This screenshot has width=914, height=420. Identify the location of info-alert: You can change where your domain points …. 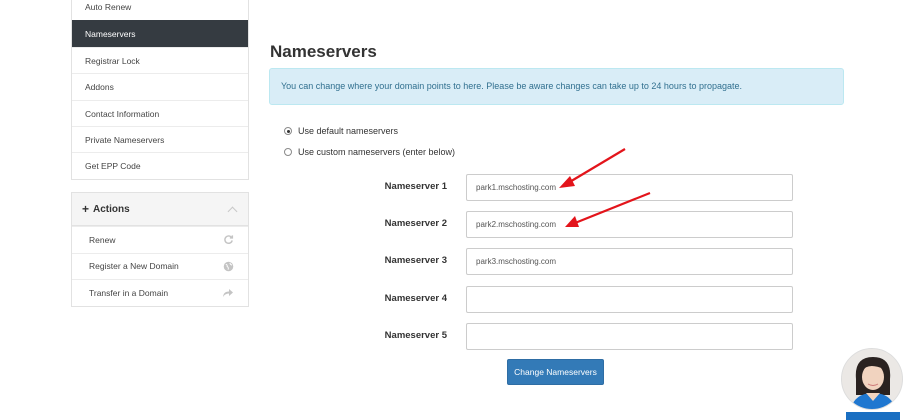
(556, 86).